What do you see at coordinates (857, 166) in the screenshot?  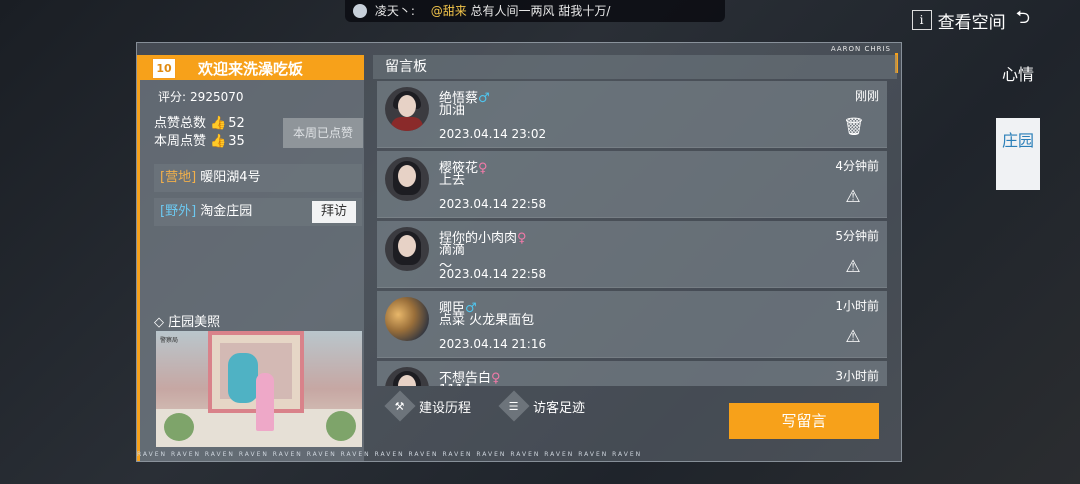 I see `message-time-ago: 4分钟前` at bounding box center [857, 166].